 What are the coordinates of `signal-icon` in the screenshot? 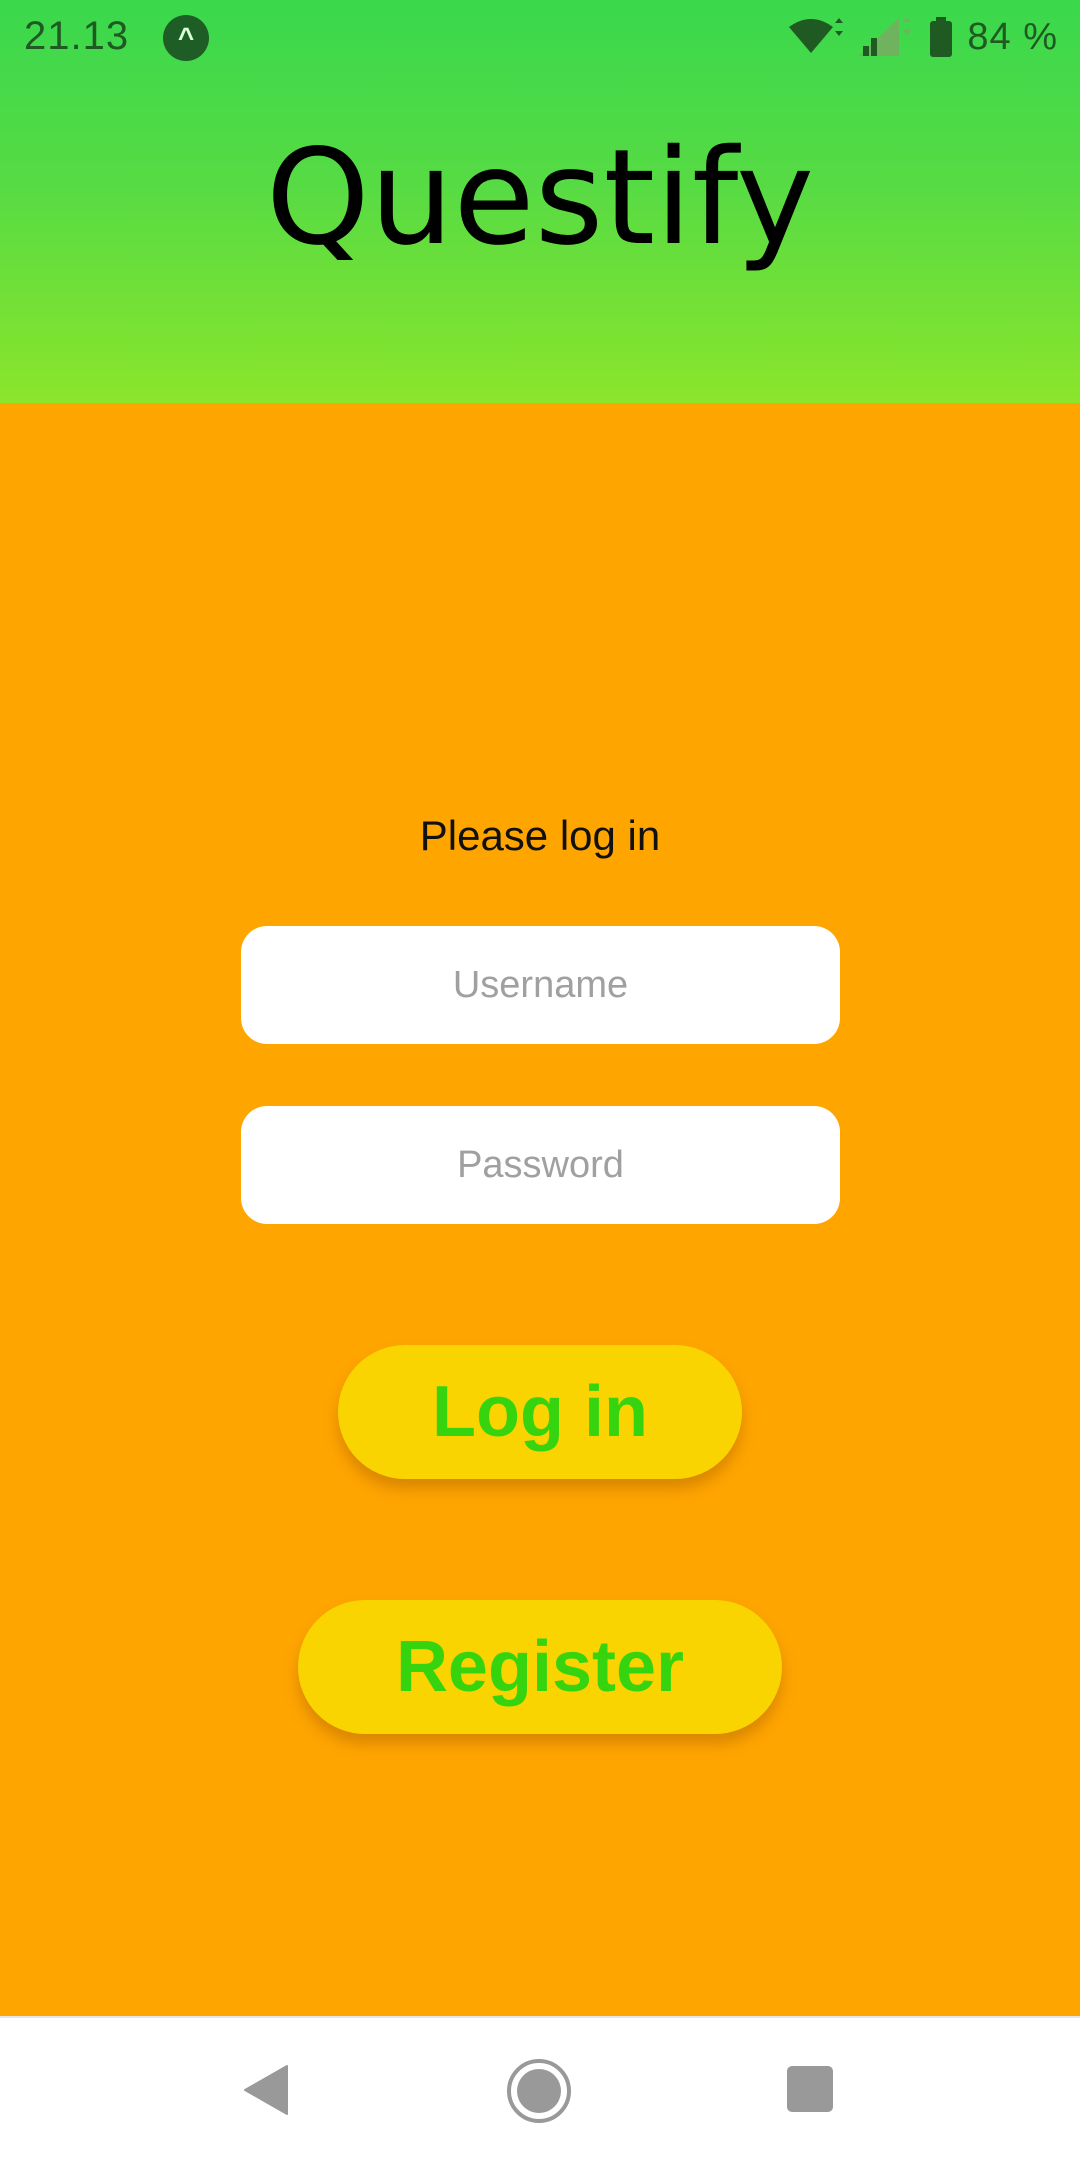 It's located at (885, 36).